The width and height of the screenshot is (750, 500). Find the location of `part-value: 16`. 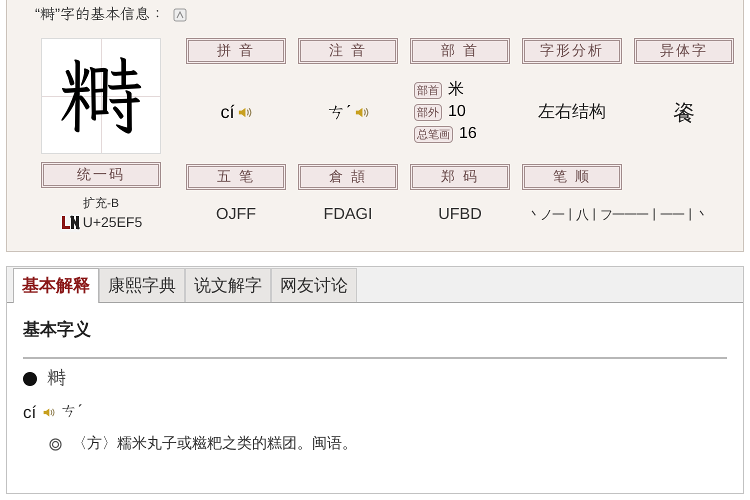

part-value: 16 is located at coordinates (468, 134).